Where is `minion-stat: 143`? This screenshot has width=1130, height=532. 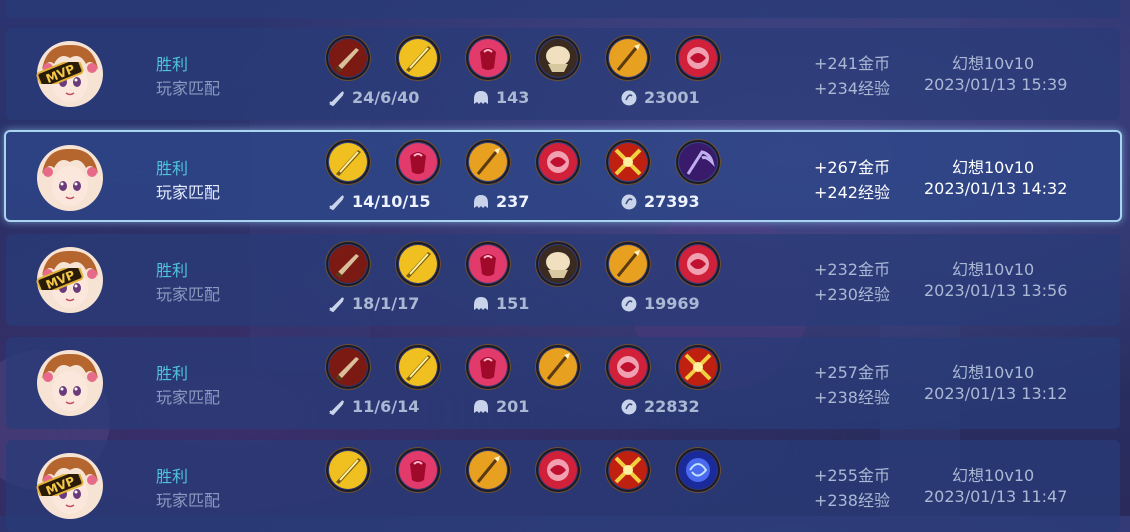
minion-stat: 143 is located at coordinates (500, 97).